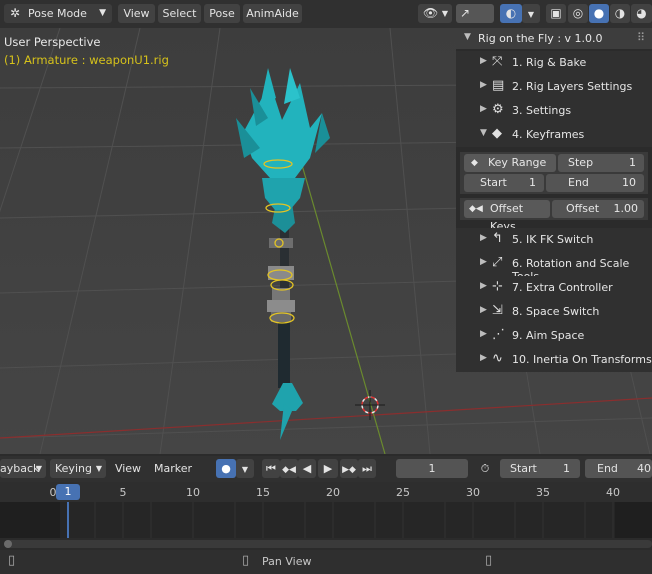 This screenshot has width=652, height=574. I want to click on play-icon: ▶, so click(328, 468).